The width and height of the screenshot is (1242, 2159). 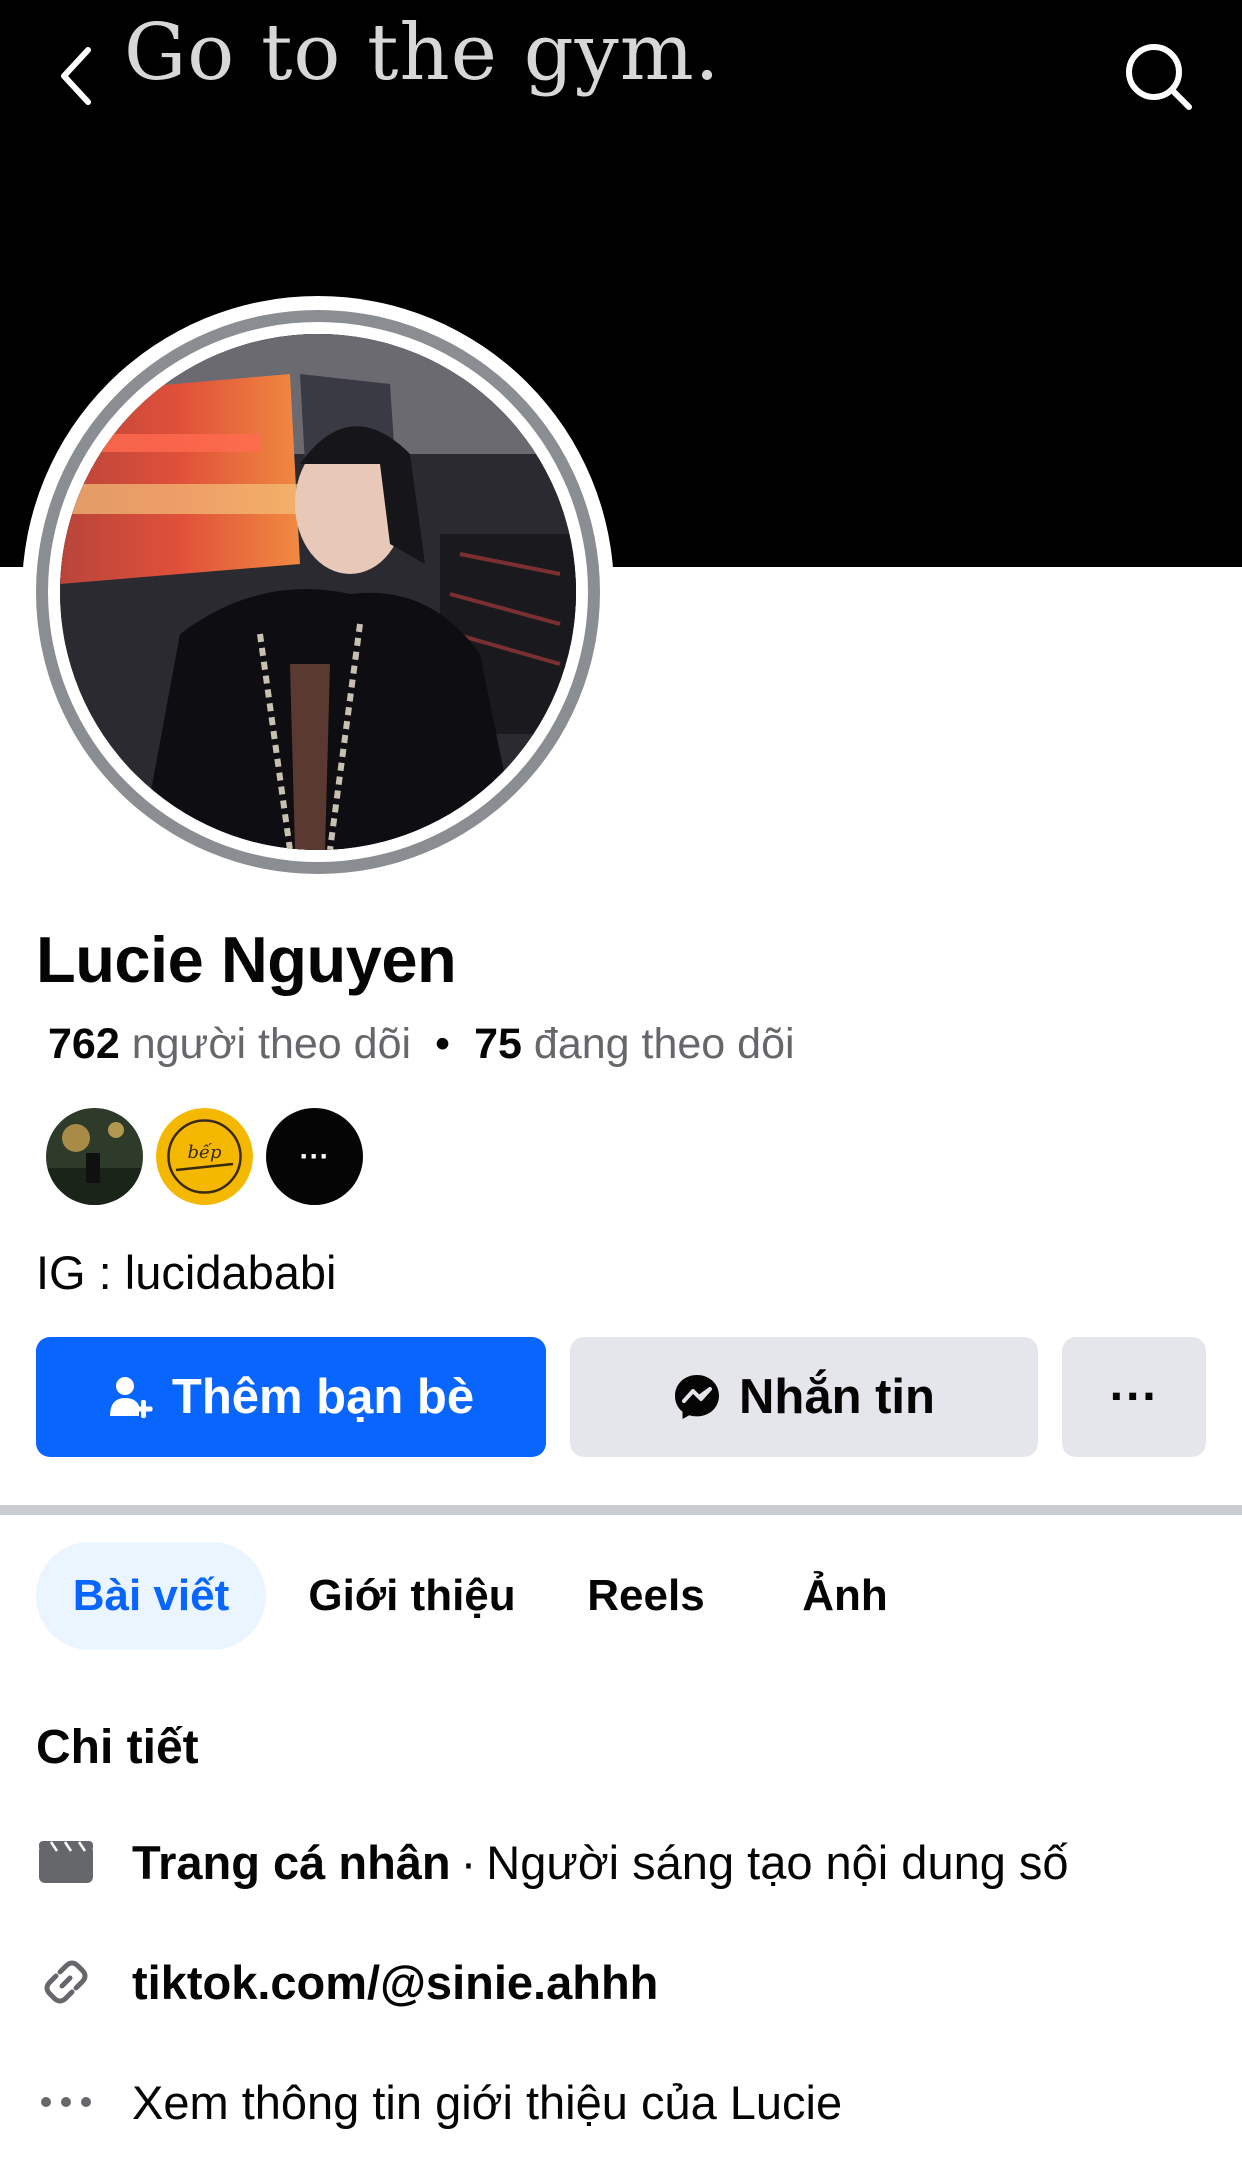 I want to click on message-label: Nhắn tin, so click(x=837, y=1397).